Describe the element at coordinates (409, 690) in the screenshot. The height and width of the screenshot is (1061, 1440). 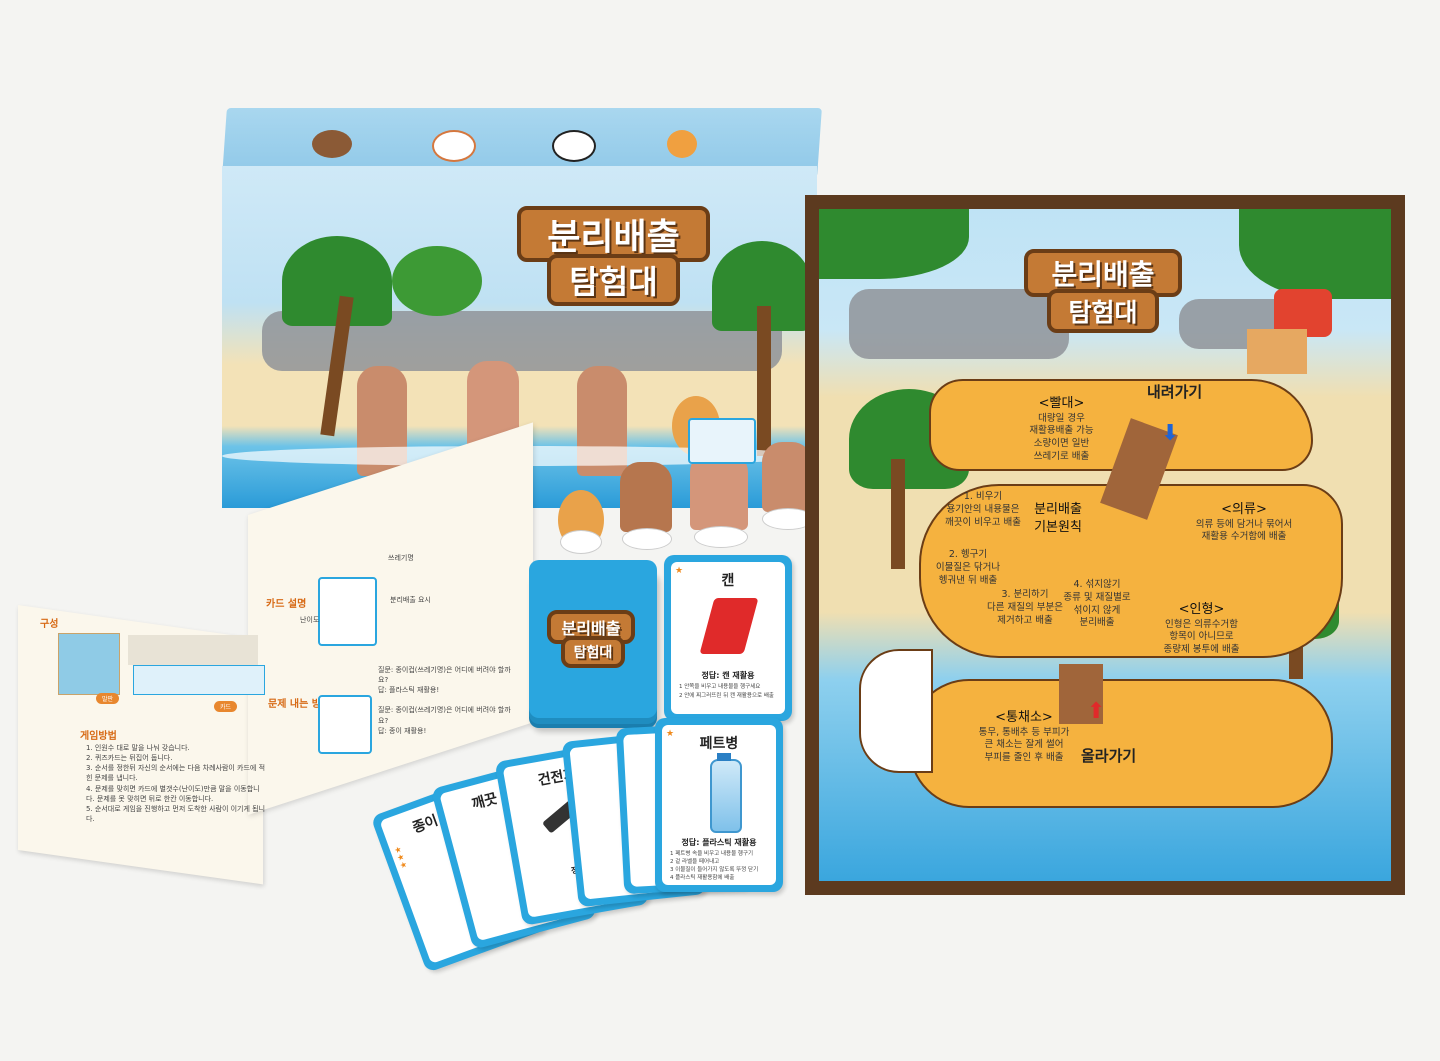
I see `quiz-line: 답: 플라스틱 재활용!` at that location.